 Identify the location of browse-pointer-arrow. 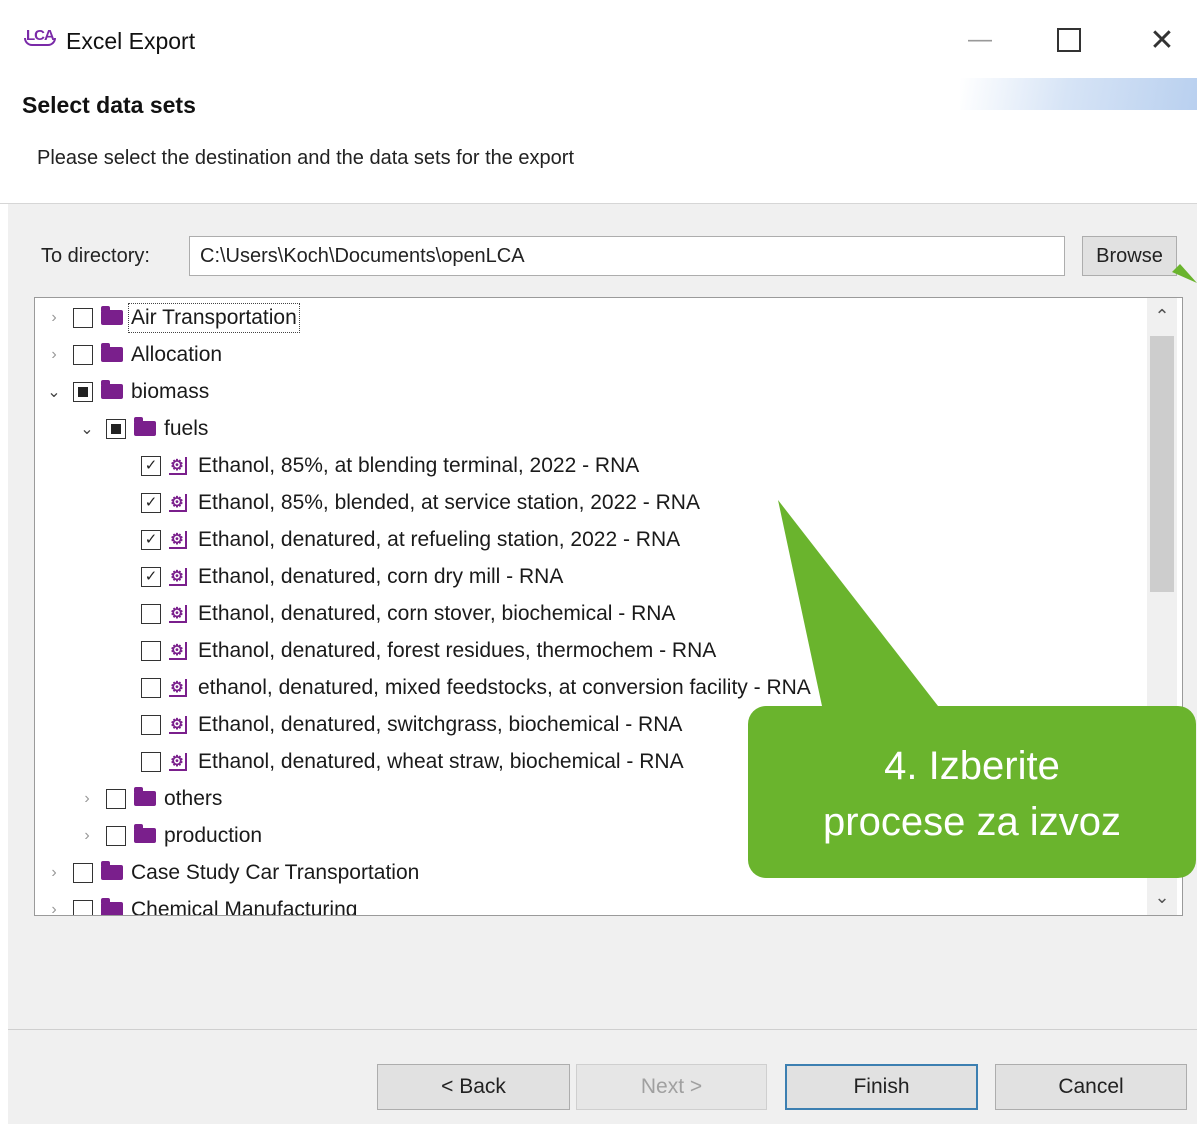
(1184, 273).